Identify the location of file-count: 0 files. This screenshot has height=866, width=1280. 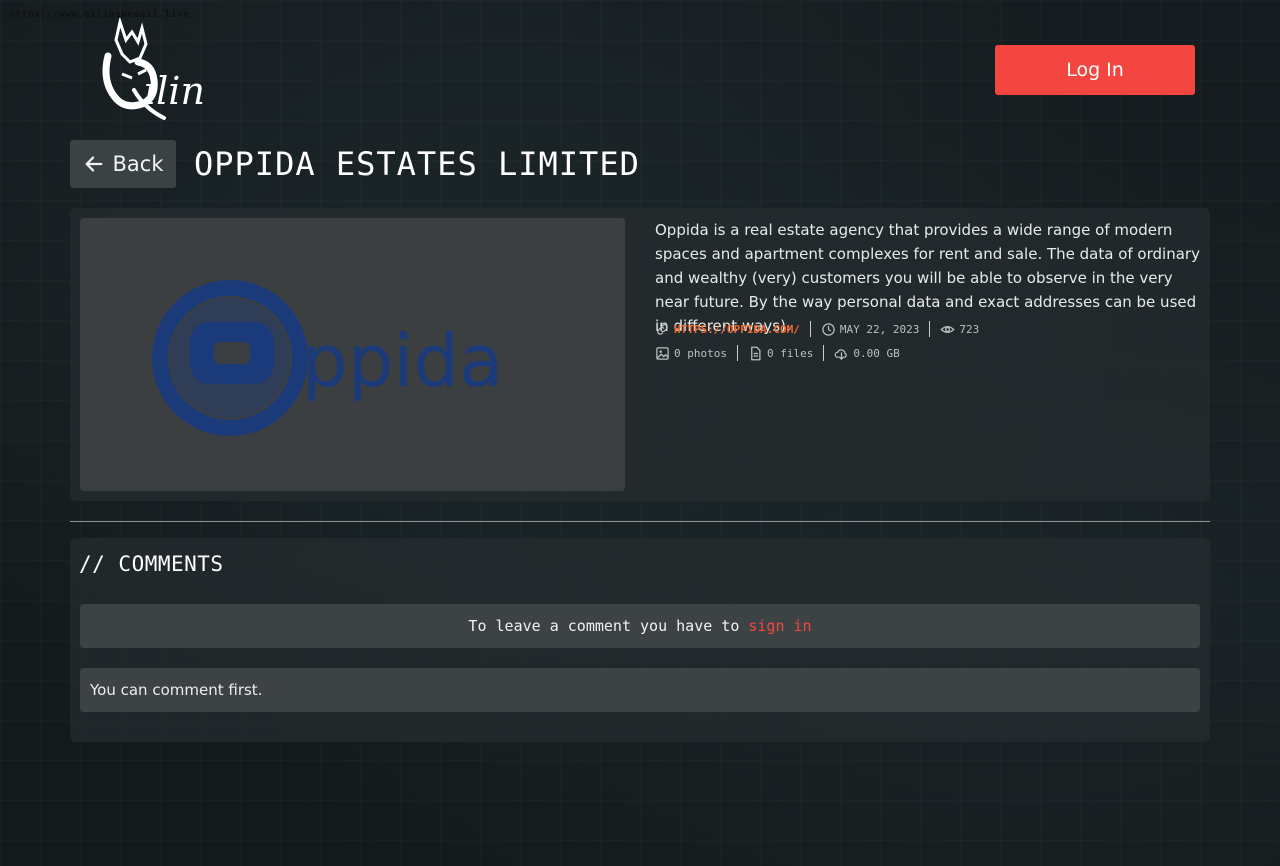
(790, 353).